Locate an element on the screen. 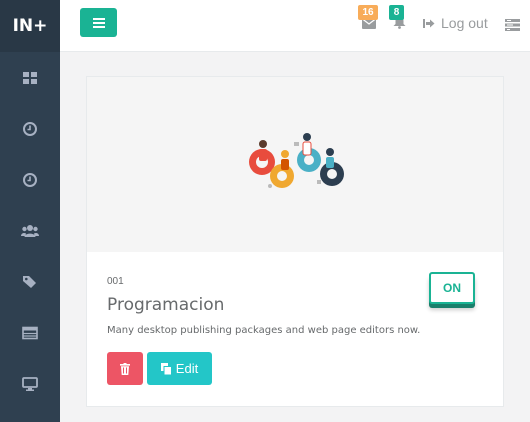  tags-icon is located at coordinates (29, 281).